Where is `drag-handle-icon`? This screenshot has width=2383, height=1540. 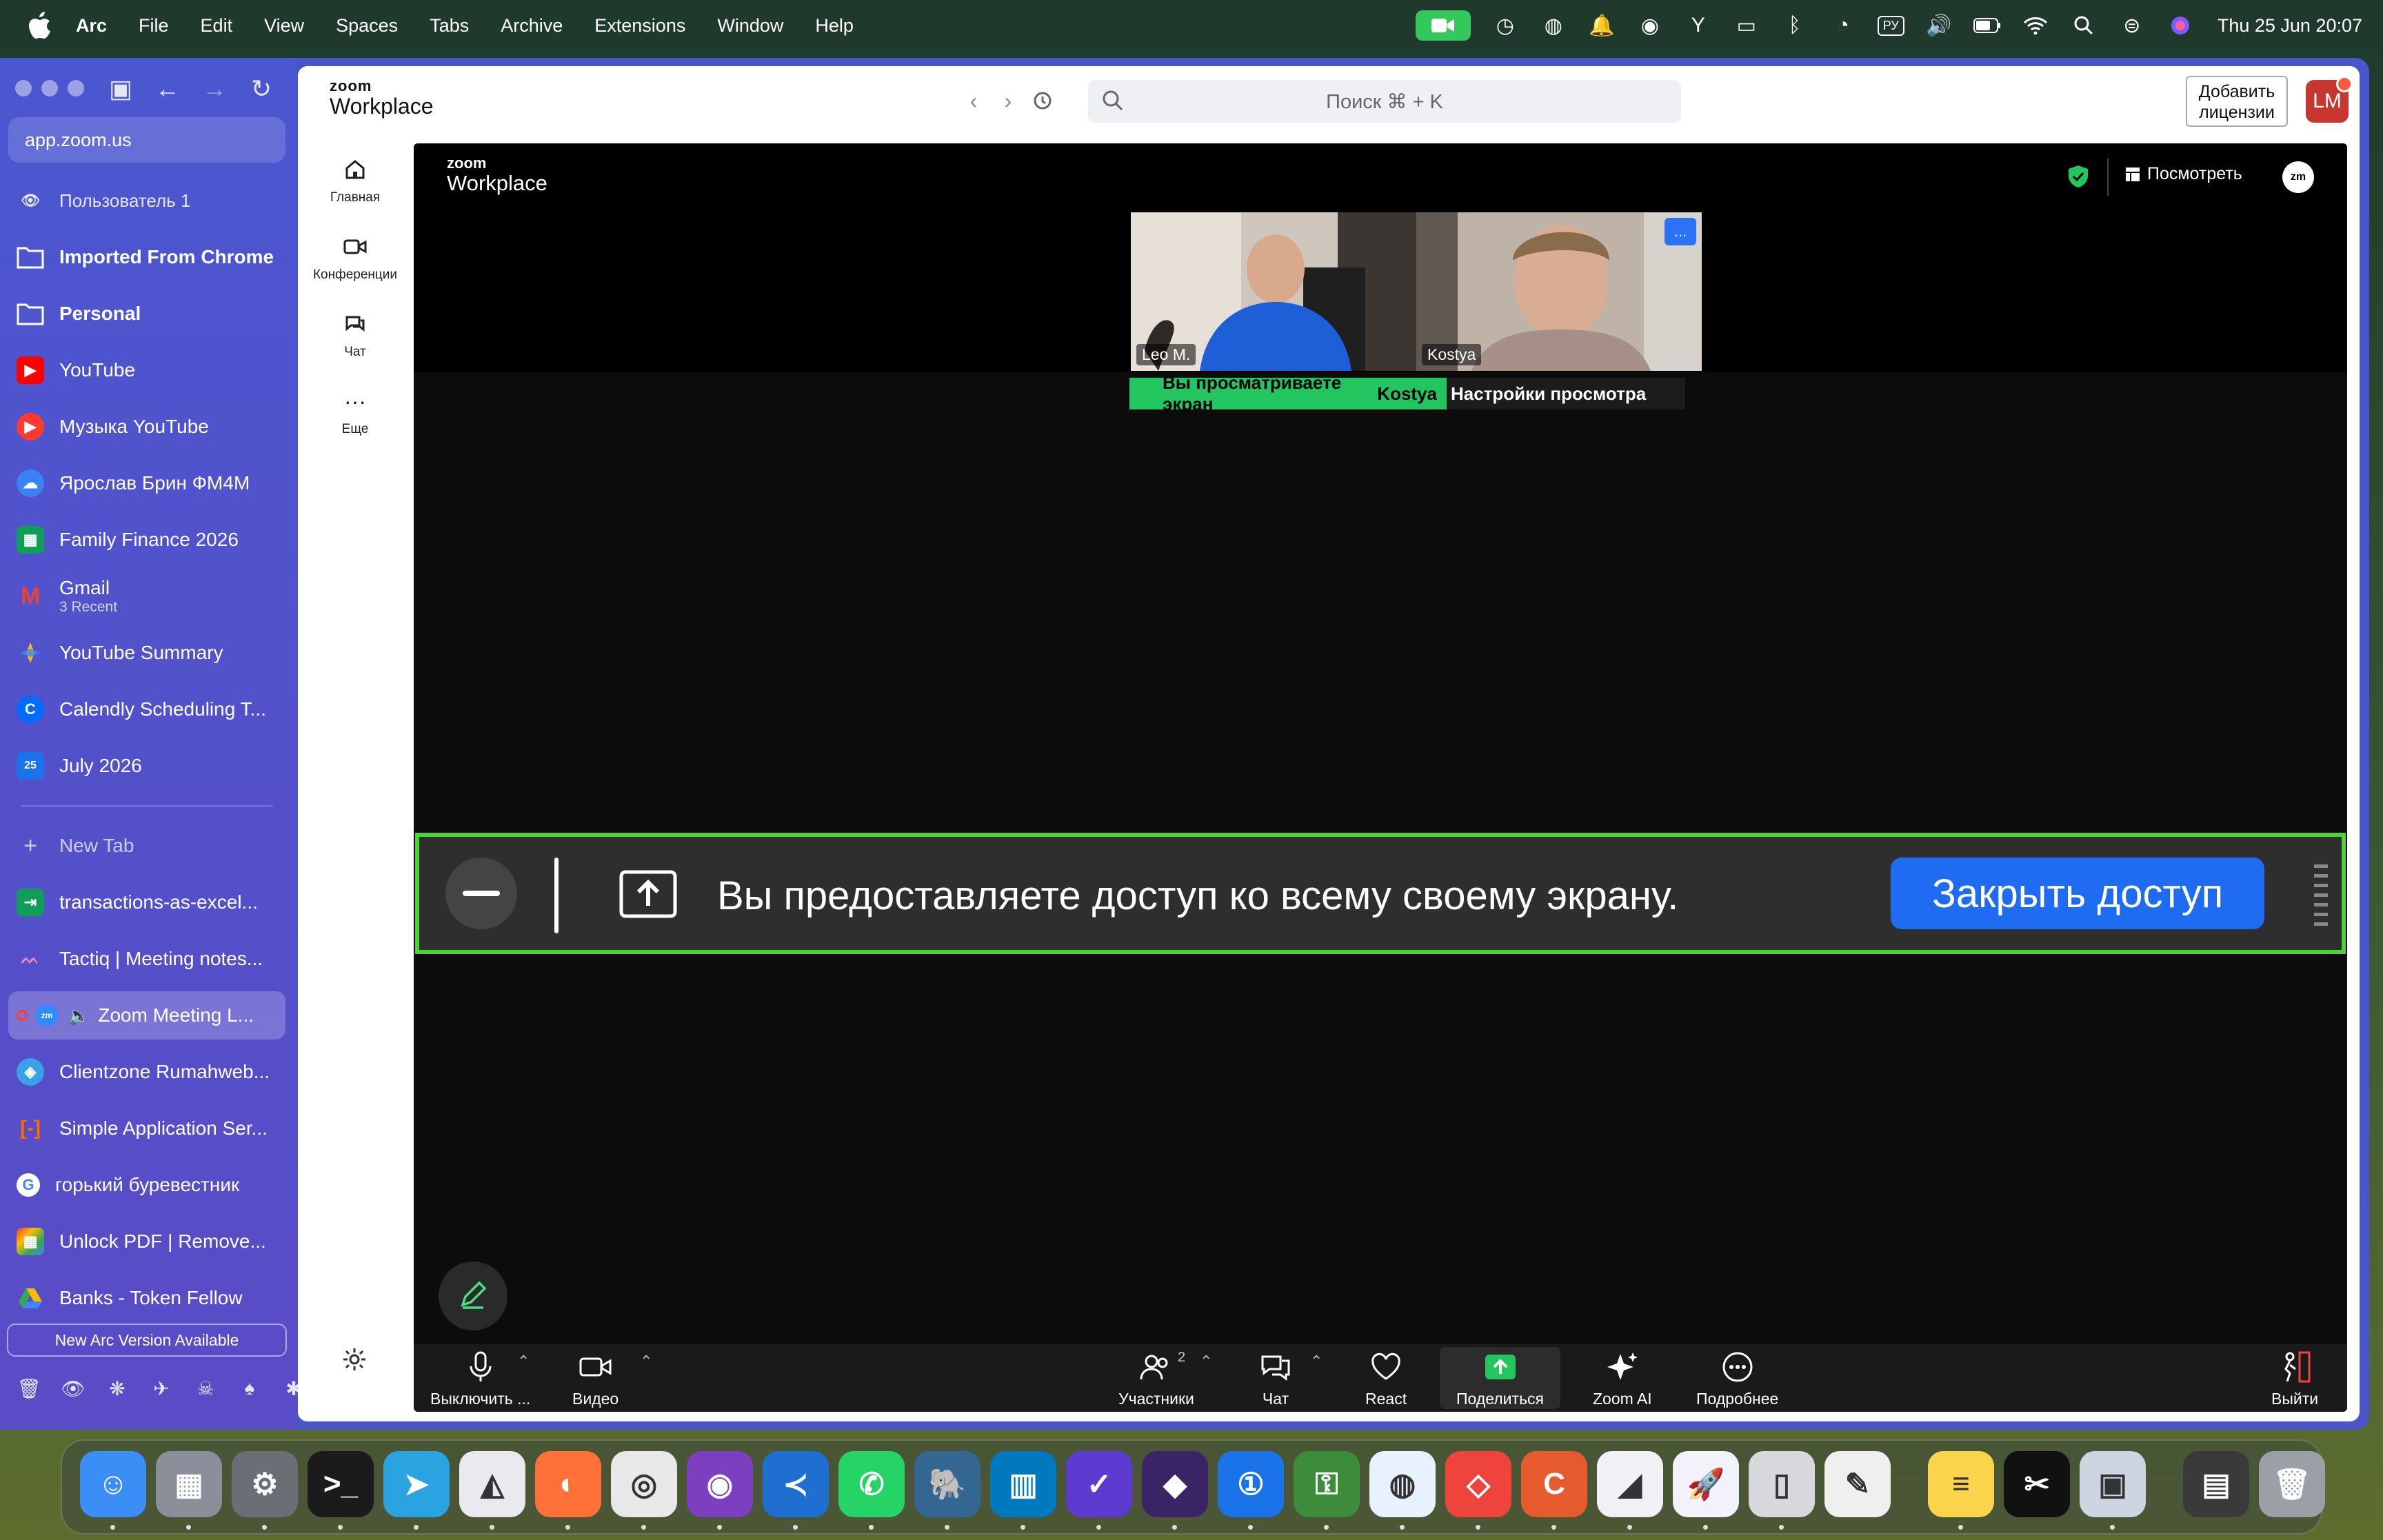 drag-handle-icon is located at coordinates (2321, 895).